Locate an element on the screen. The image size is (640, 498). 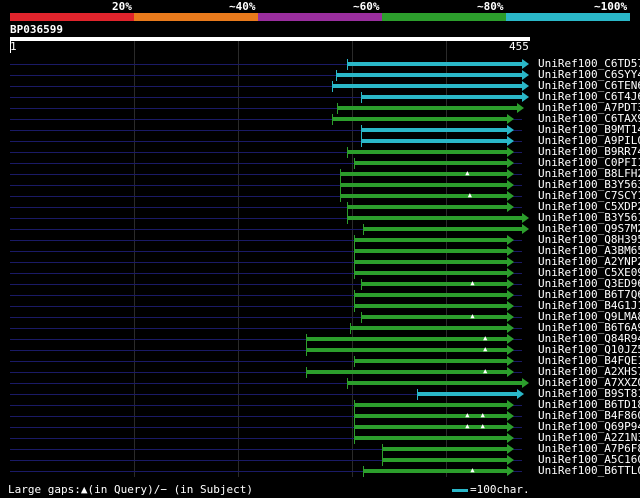
scale-tick-60: ~60% is located at coordinates (366, 6).